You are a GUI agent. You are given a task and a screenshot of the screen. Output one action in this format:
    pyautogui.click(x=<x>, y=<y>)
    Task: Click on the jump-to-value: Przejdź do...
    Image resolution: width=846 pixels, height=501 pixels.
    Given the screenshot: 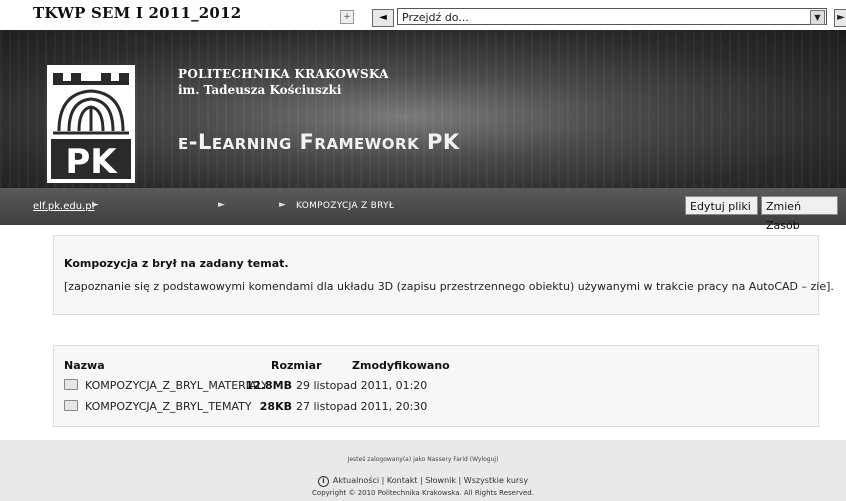 What is the action you would take?
    pyautogui.click(x=435, y=17)
    